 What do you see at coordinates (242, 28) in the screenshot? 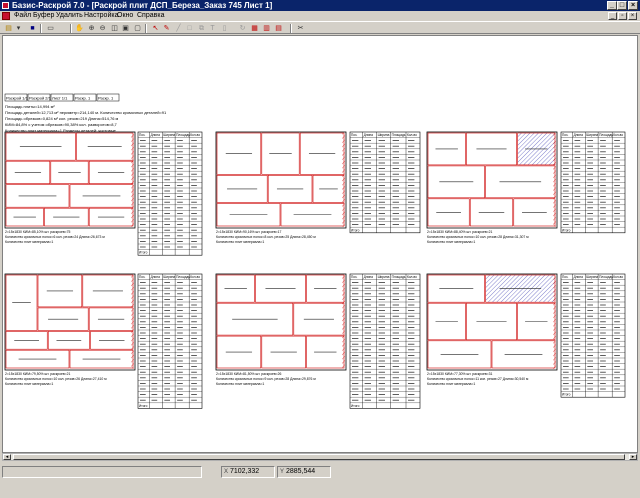
I see `rotate-icon: ↻` at bounding box center [242, 28].